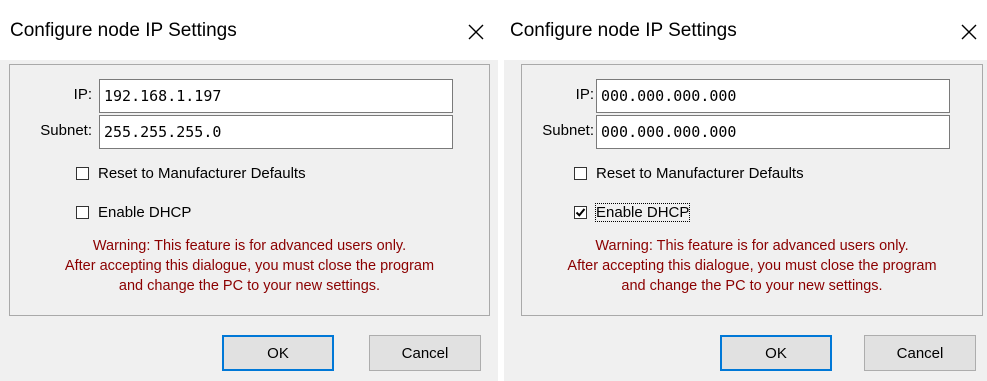 The image size is (987, 381). I want to click on checkmark-icon, so click(580, 212).